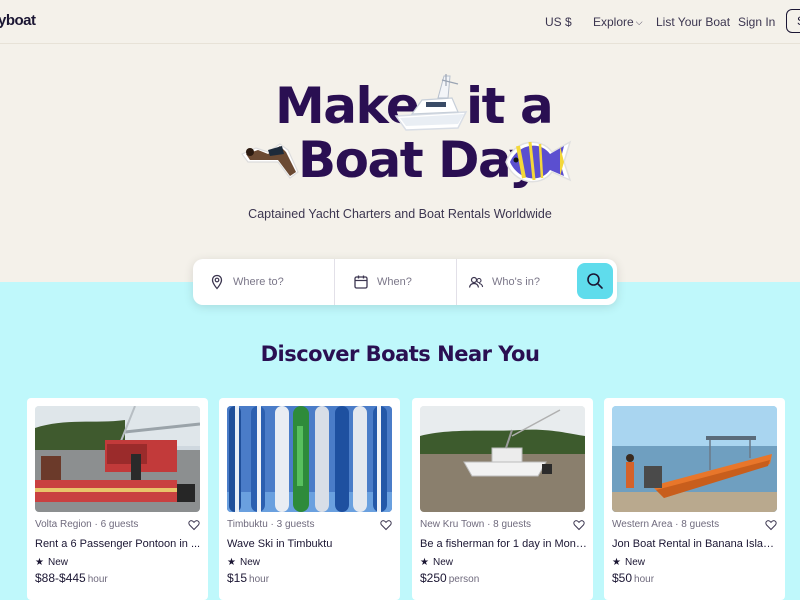 The image size is (800, 600). What do you see at coordinates (622, 578) in the screenshot?
I see `price-value: $50` at bounding box center [622, 578].